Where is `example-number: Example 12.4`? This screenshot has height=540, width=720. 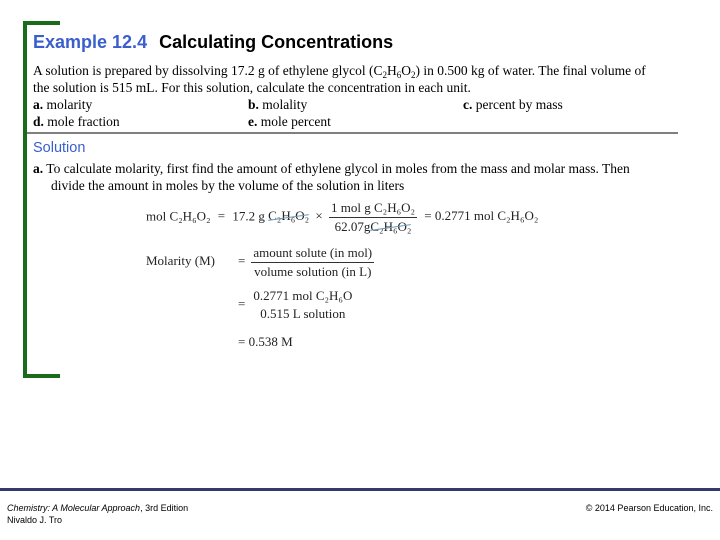
example-number: Example 12.4 is located at coordinates (90, 42).